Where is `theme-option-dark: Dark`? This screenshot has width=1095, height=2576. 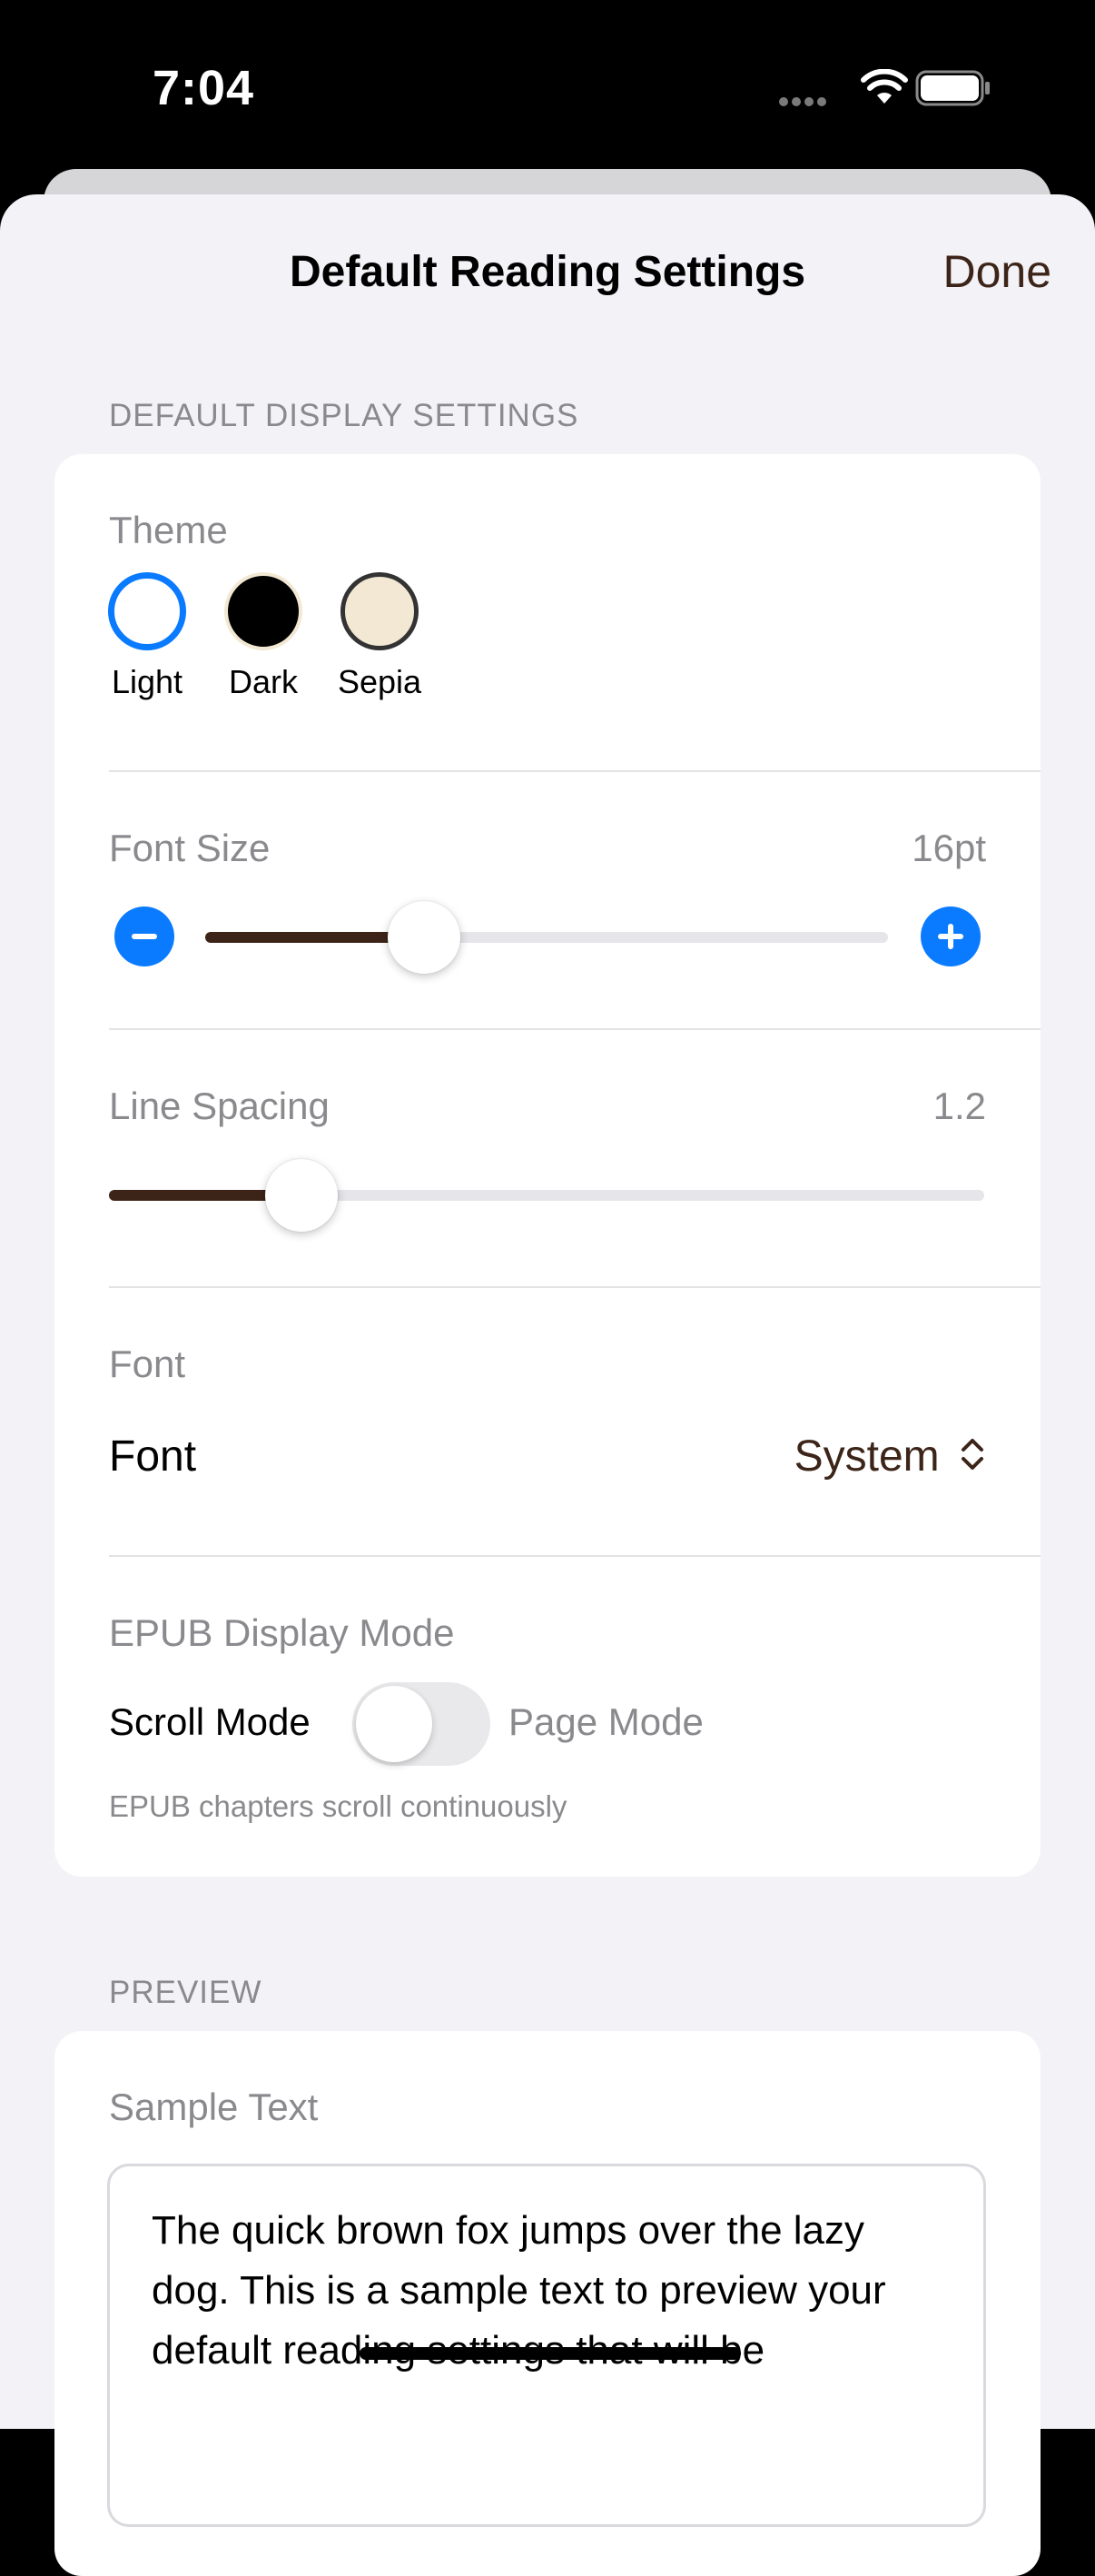
theme-option-dark: Dark is located at coordinates (263, 636).